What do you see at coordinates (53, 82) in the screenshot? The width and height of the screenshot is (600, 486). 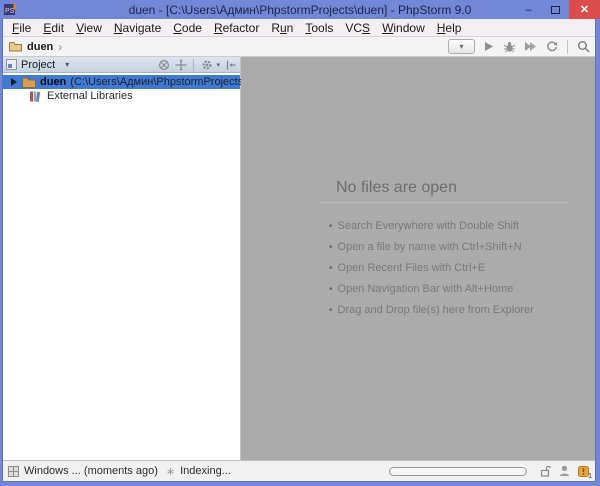 I see `project-root-name: duen` at bounding box center [53, 82].